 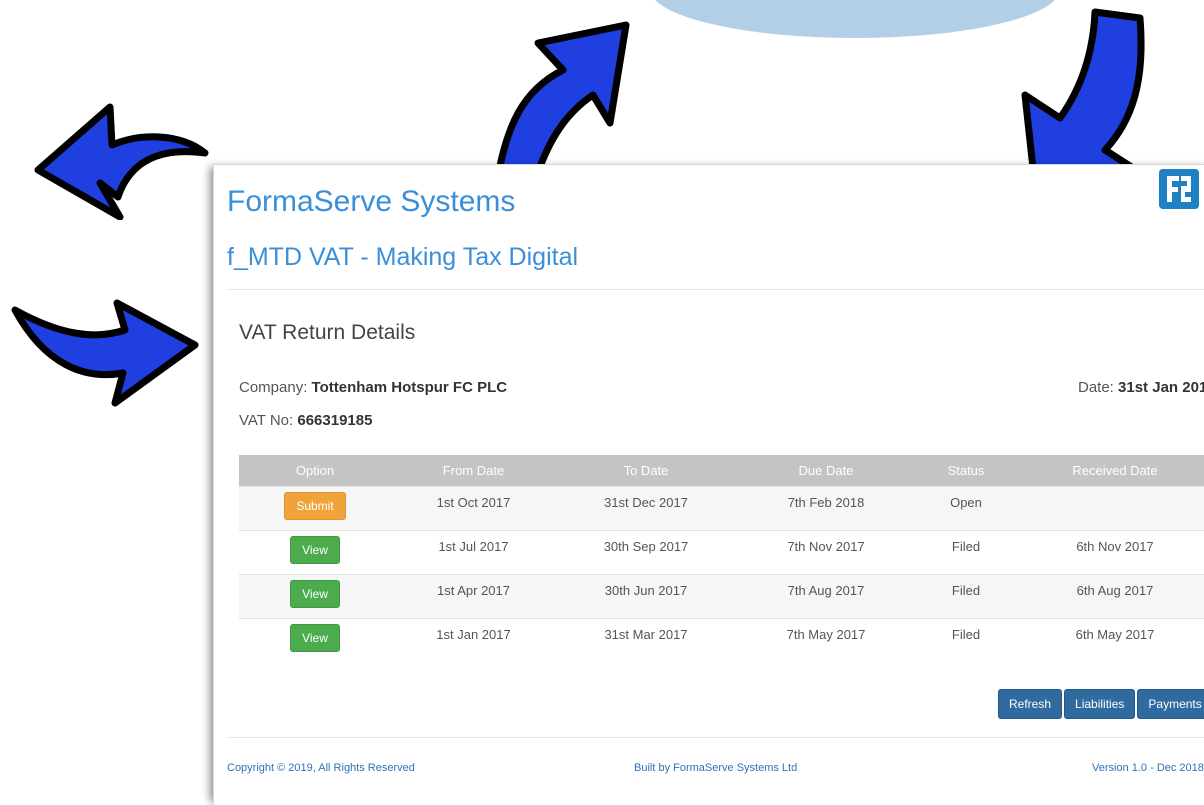 What do you see at coordinates (105, 353) in the screenshot?
I see `arrow-right-icon` at bounding box center [105, 353].